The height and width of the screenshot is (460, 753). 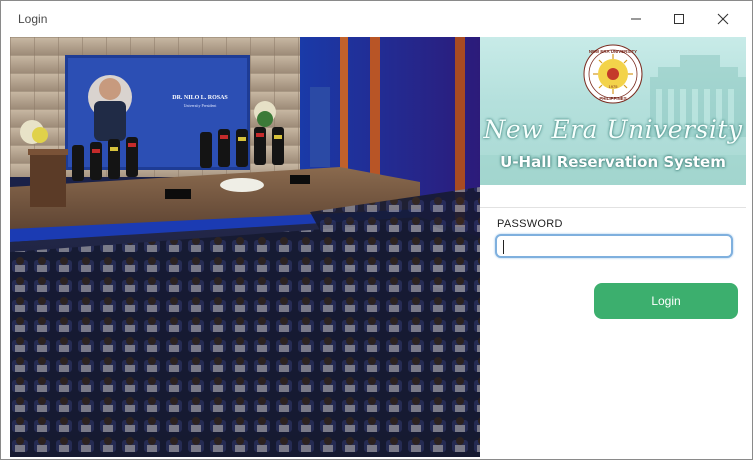 I want to click on university-name: New Era University, so click(x=613, y=129).